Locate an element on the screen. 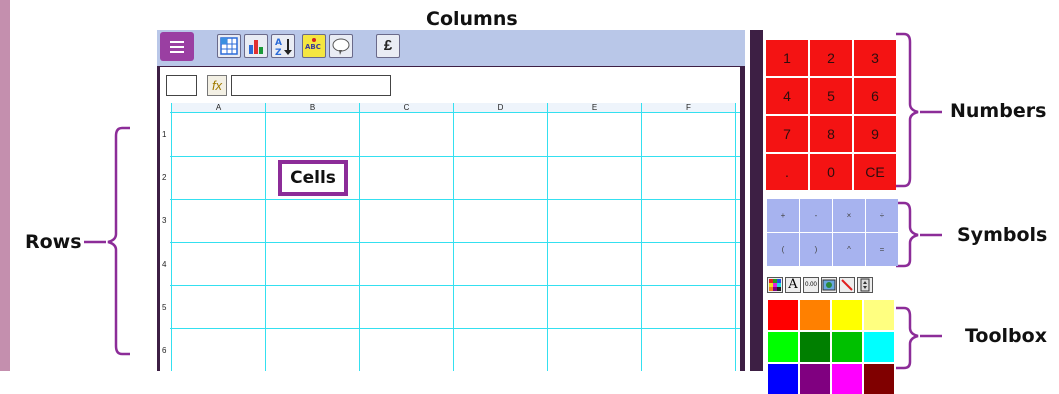  toolbox-annotation: Toolbox is located at coordinates (1006, 336).